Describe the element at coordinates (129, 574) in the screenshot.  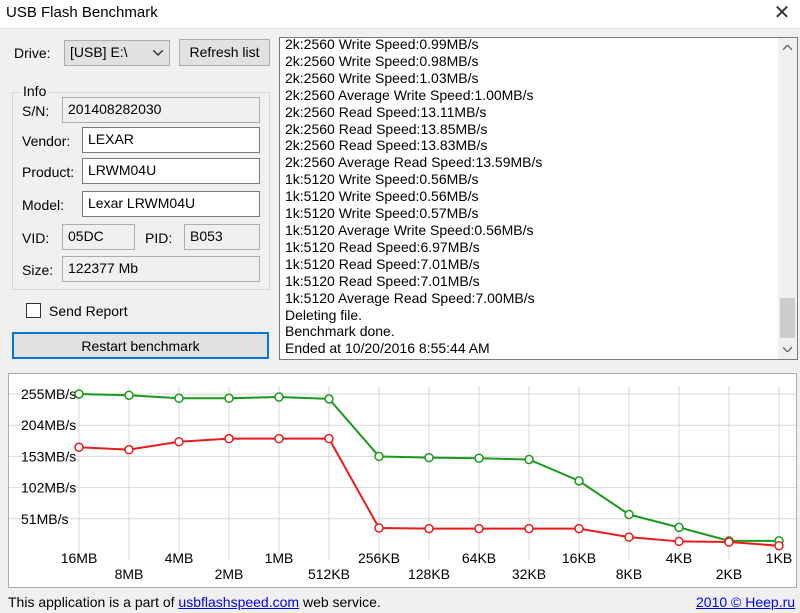
I see `x-tick-label: 8MB` at that location.